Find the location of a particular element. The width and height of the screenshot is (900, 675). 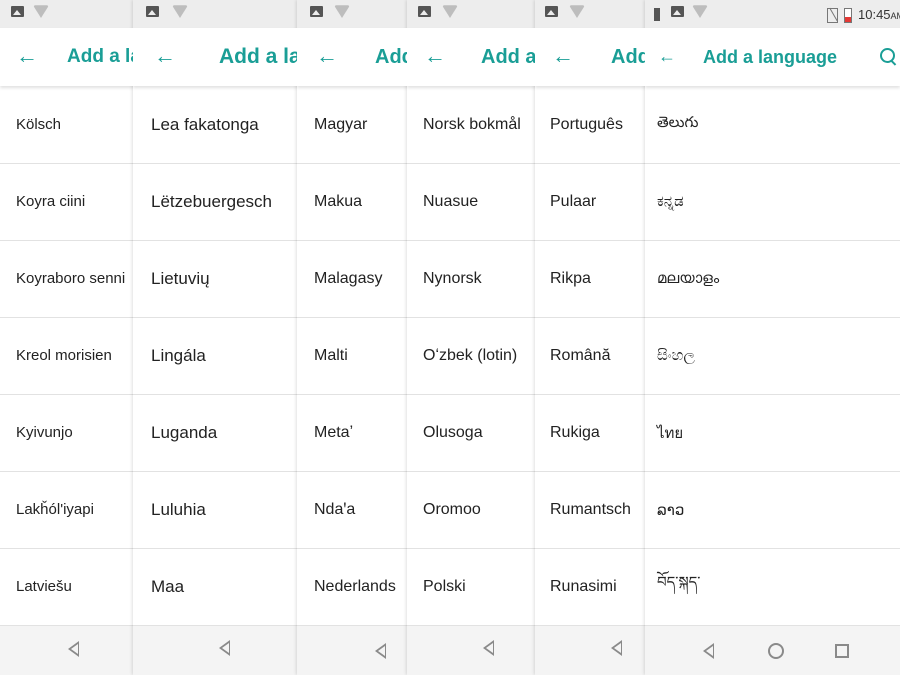

language-item: Nuasue is located at coordinates (471, 202).